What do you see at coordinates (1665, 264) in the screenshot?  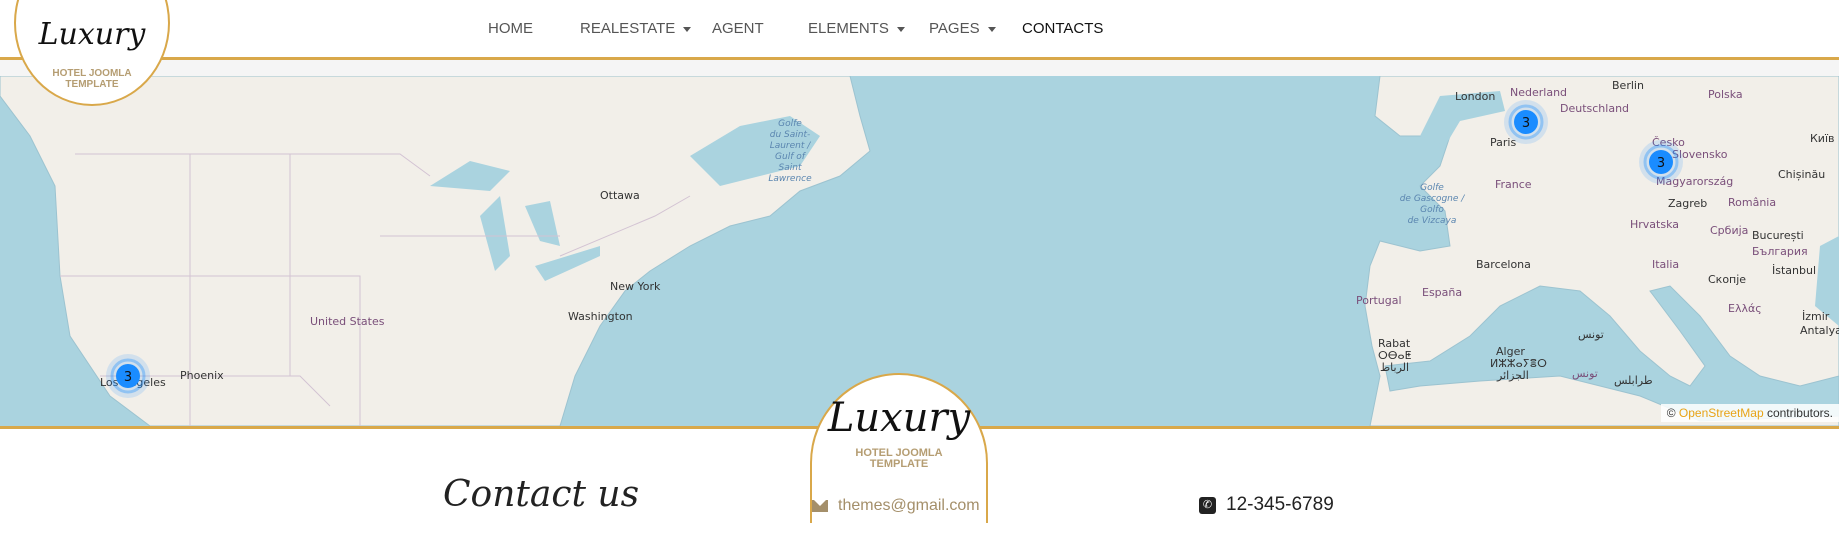 I see `label-italia: Italia` at bounding box center [1665, 264].